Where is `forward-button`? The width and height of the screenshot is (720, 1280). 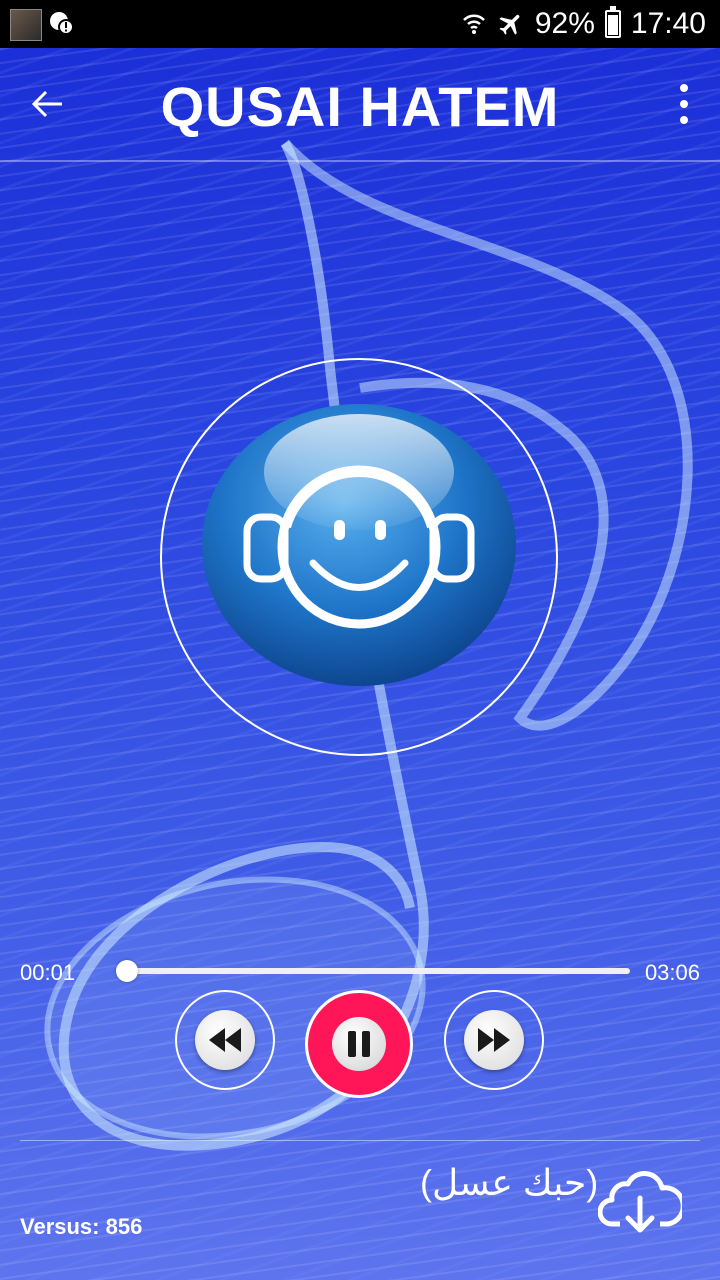
forward-button is located at coordinates (494, 1040).